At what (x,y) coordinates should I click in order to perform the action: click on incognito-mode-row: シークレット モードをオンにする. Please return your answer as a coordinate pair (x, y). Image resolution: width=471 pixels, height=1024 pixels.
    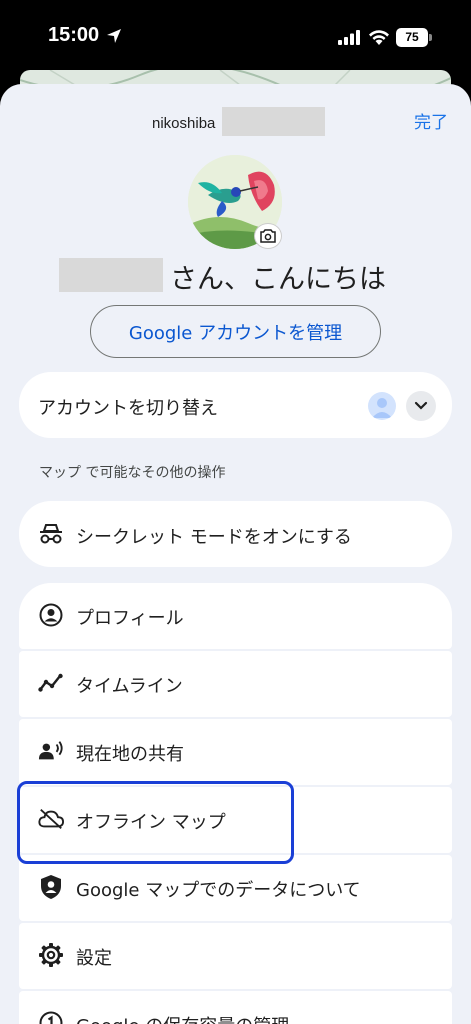
    Looking at the image, I should click on (235, 534).